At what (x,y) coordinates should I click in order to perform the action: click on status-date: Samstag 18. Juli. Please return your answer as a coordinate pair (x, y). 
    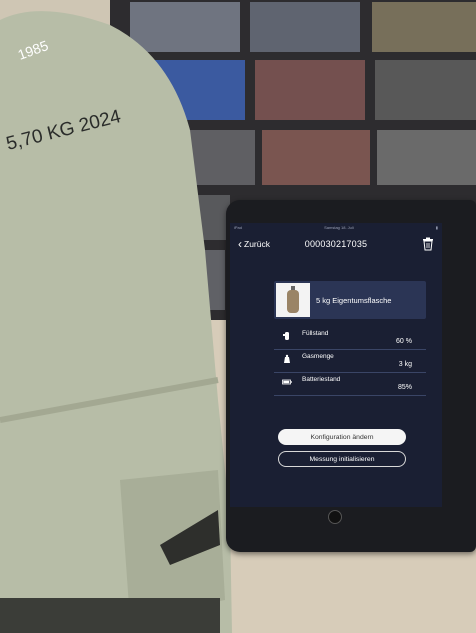
    Looking at the image, I should click on (339, 227).